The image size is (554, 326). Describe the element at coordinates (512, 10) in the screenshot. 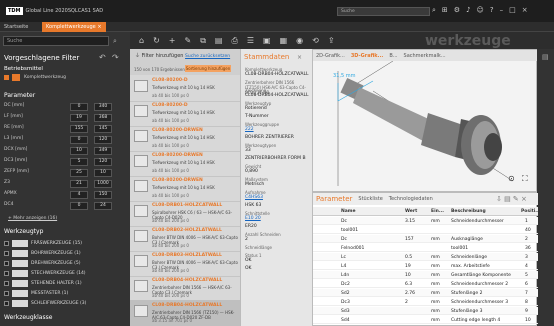

I see `maximize-icon: □` at that location.